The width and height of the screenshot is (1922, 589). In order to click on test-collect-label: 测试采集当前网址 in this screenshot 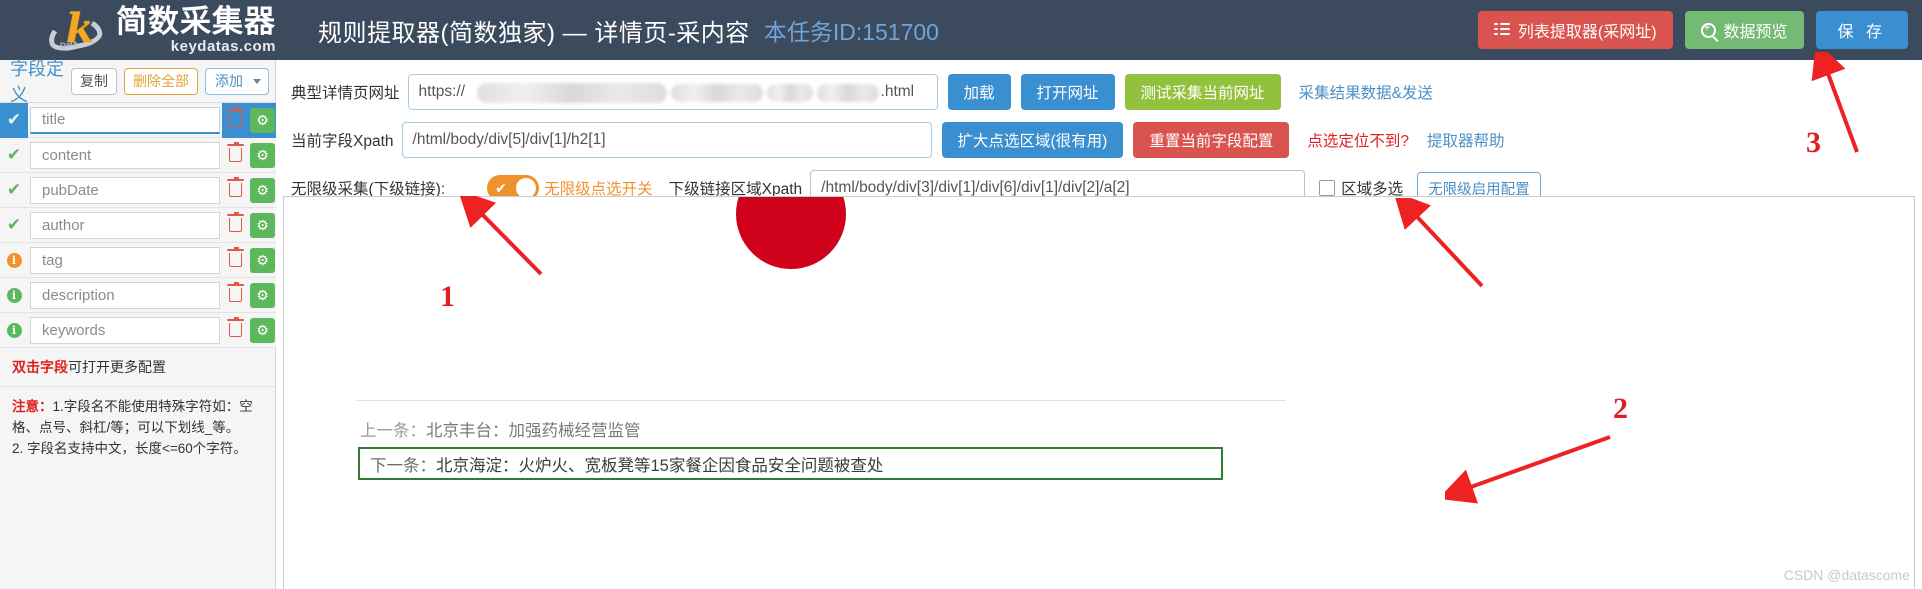, I will do `click(1202, 93)`.